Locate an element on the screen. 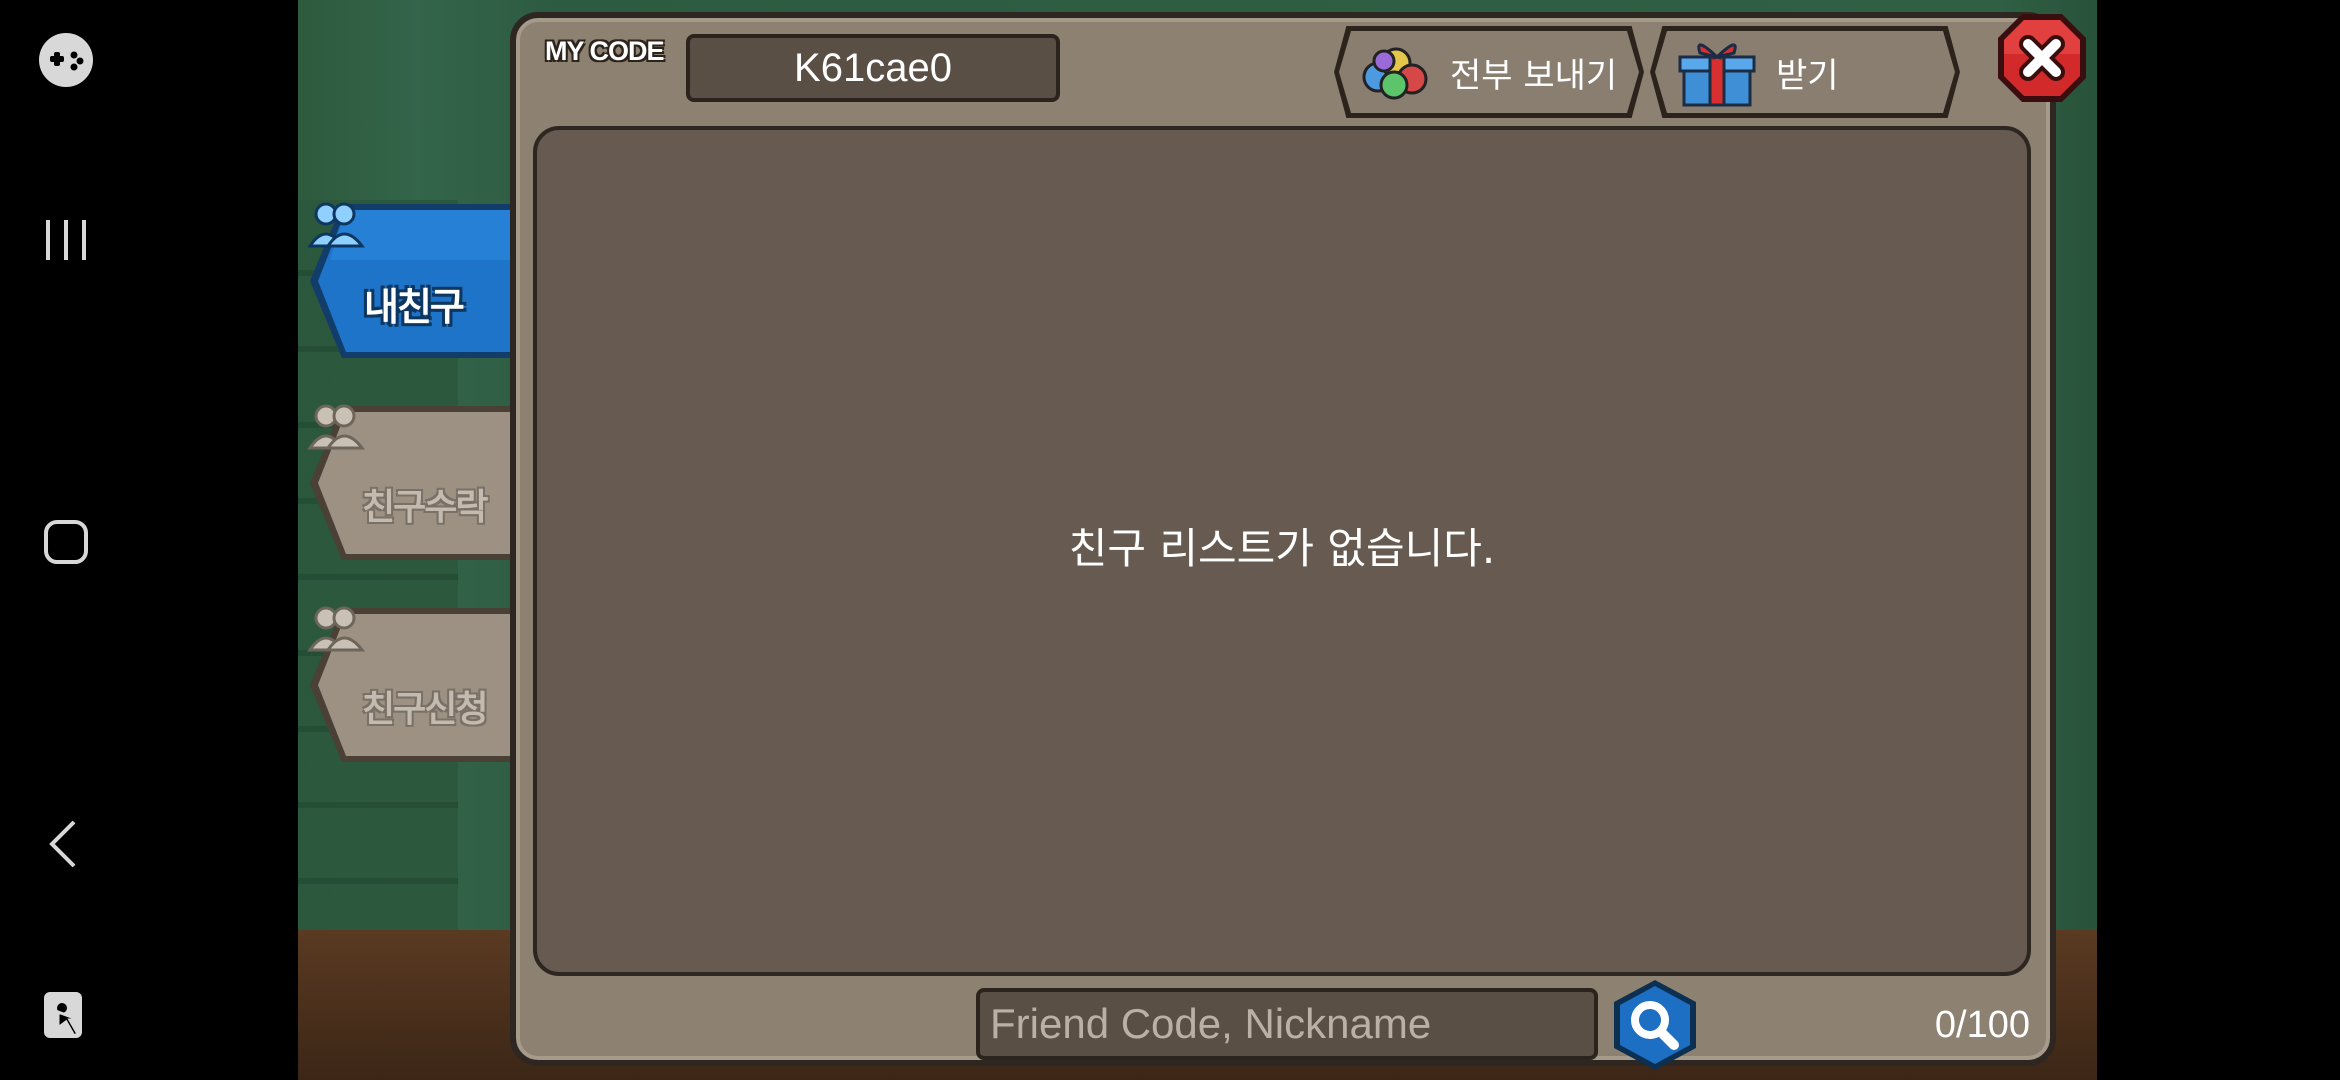 The image size is (2340, 1080). receive-button: 받기 is located at coordinates (1805, 72).